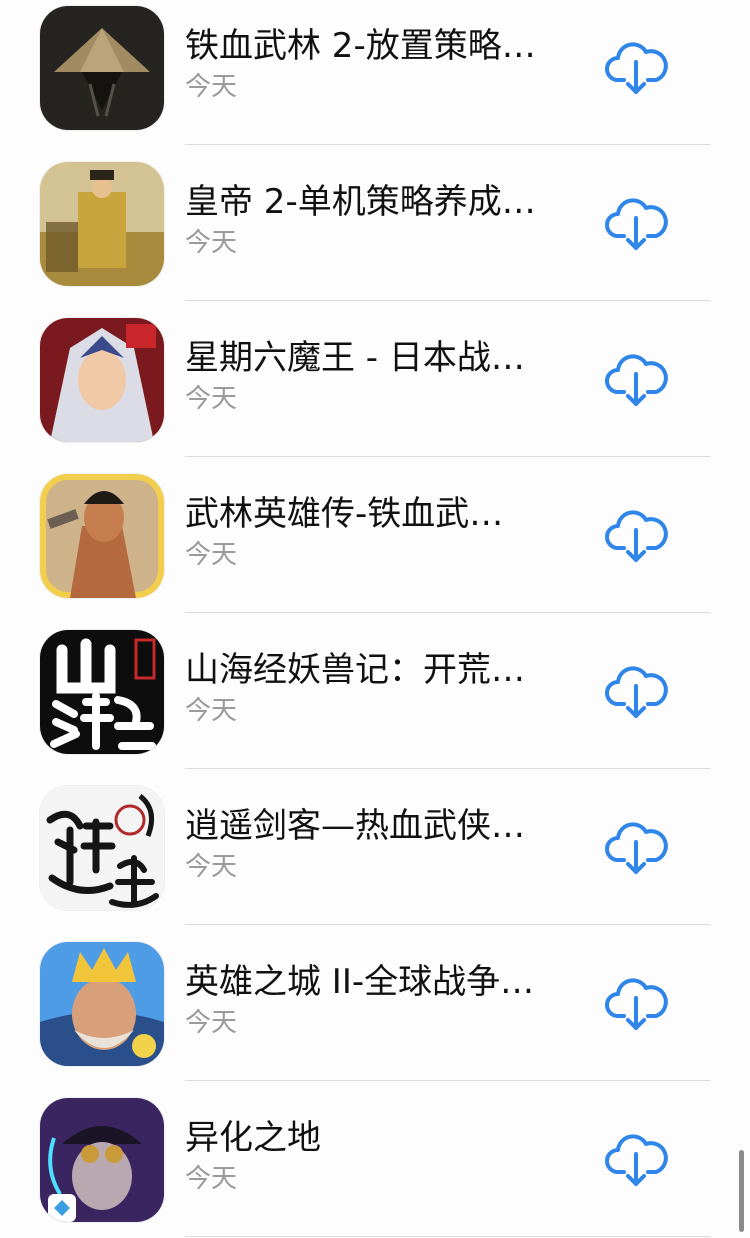  Describe the element at coordinates (375, 546) in the screenshot. I see `list-item: 武林英雄传-铁血武… 今天` at that location.